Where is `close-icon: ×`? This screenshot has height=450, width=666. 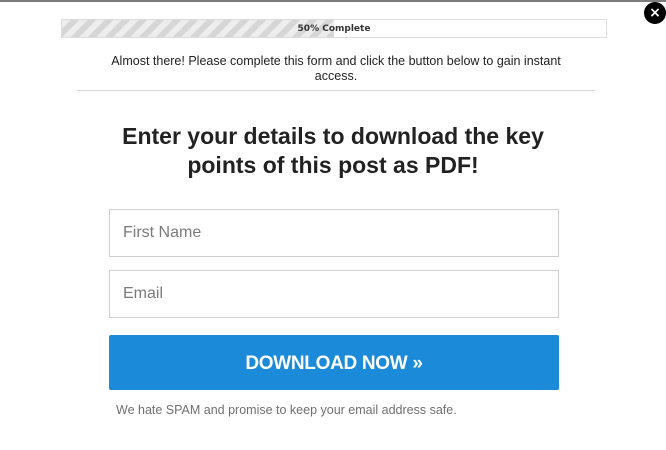 close-icon: × is located at coordinates (655, 13).